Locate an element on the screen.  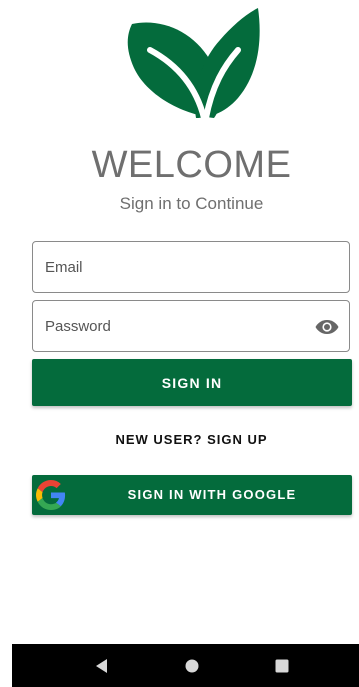
password-field-container is located at coordinates (191, 326).